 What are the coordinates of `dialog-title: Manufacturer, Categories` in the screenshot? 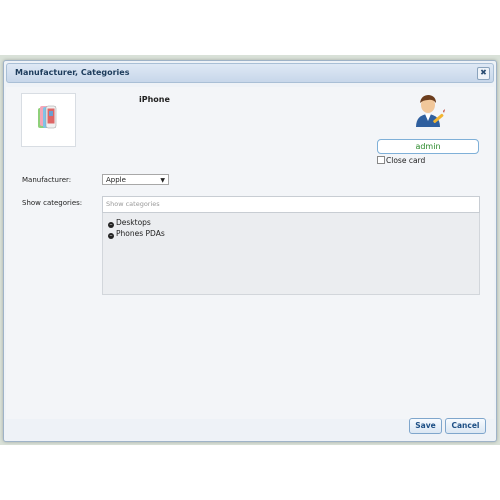 It's located at (72, 72).